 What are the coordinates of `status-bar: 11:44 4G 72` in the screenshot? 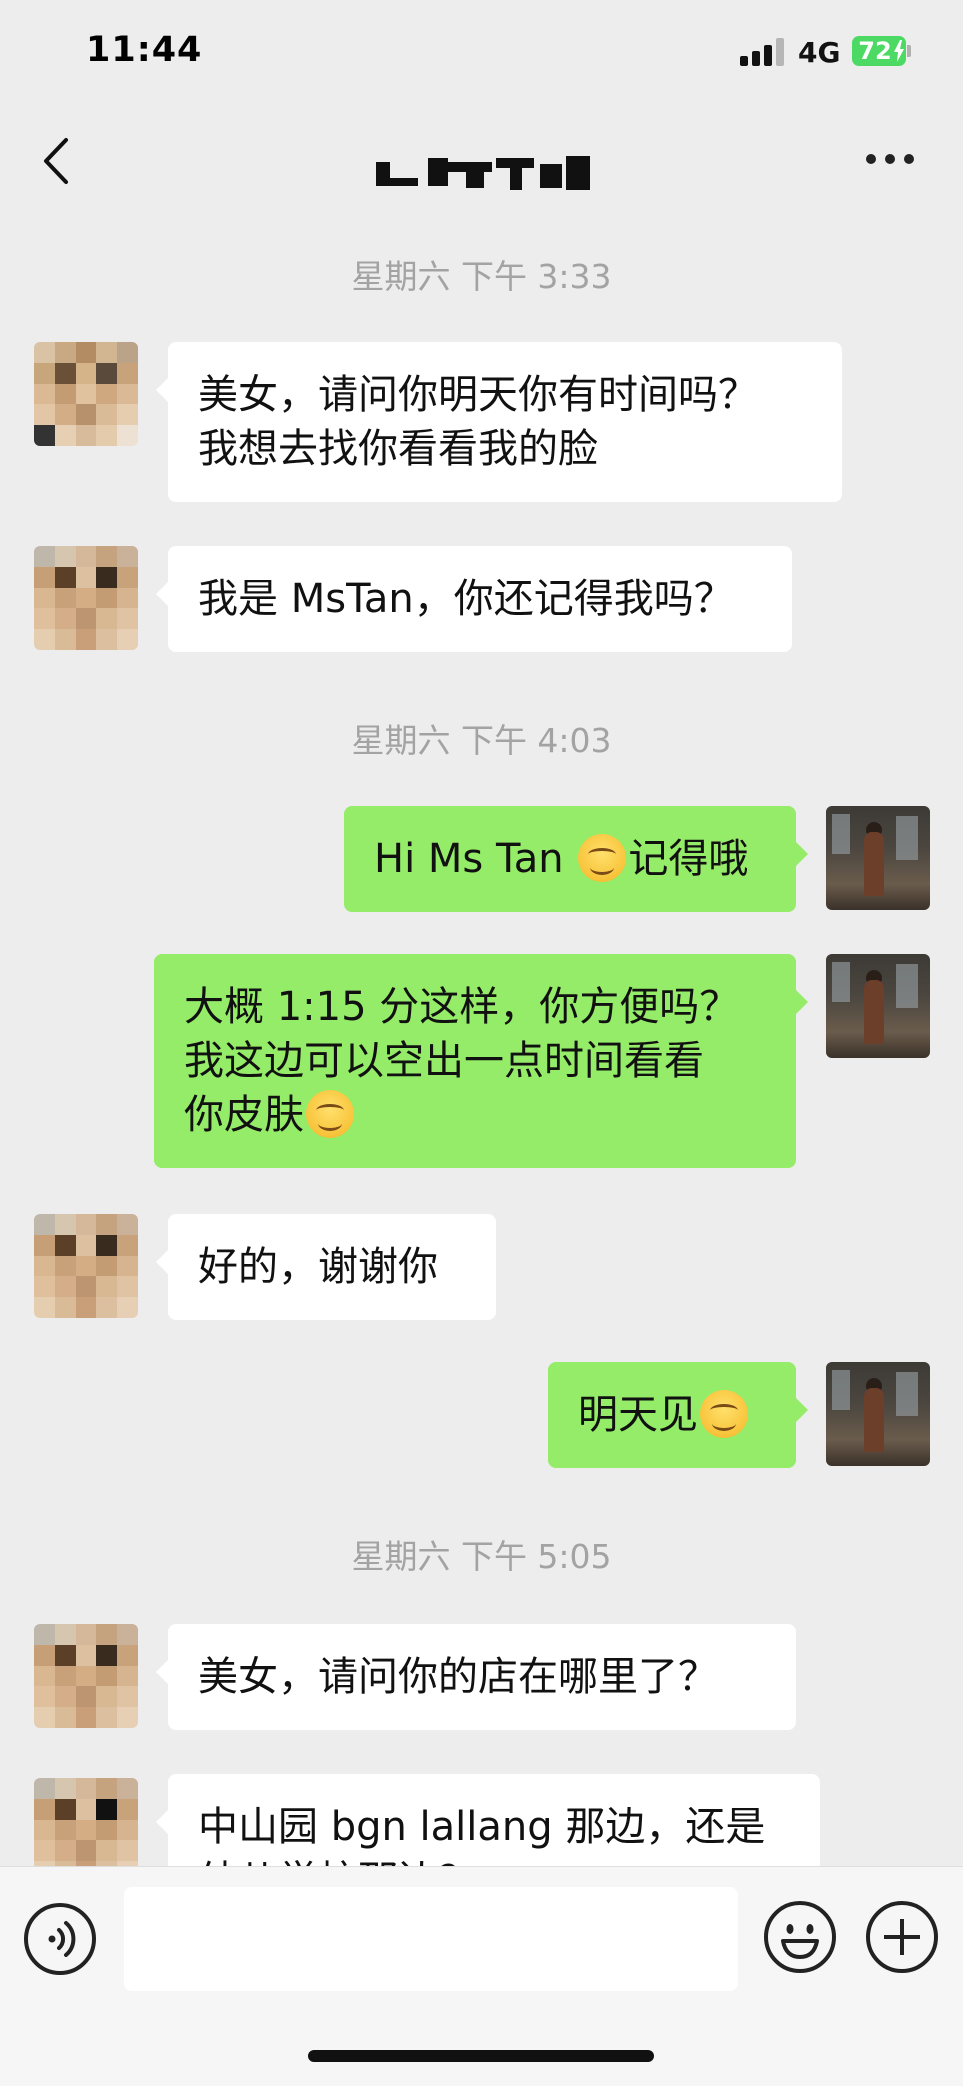 It's located at (481, 50).